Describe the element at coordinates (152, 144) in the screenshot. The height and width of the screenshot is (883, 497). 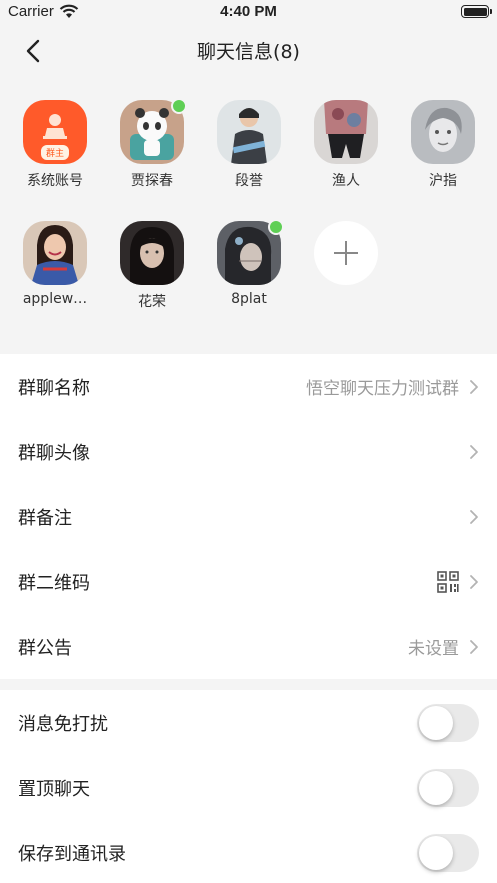
I see `member-item: 贾探春` at that location.